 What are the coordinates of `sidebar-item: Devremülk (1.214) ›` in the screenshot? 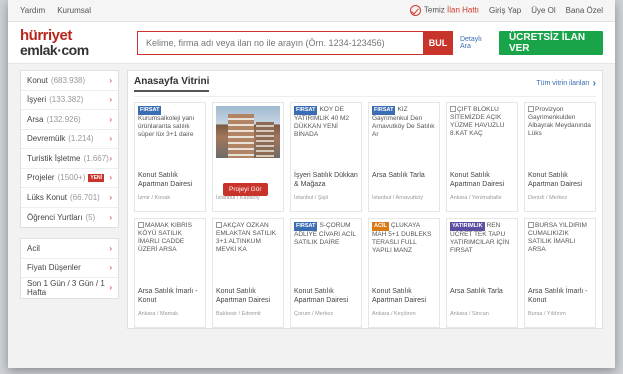 It's located at (69, 139).